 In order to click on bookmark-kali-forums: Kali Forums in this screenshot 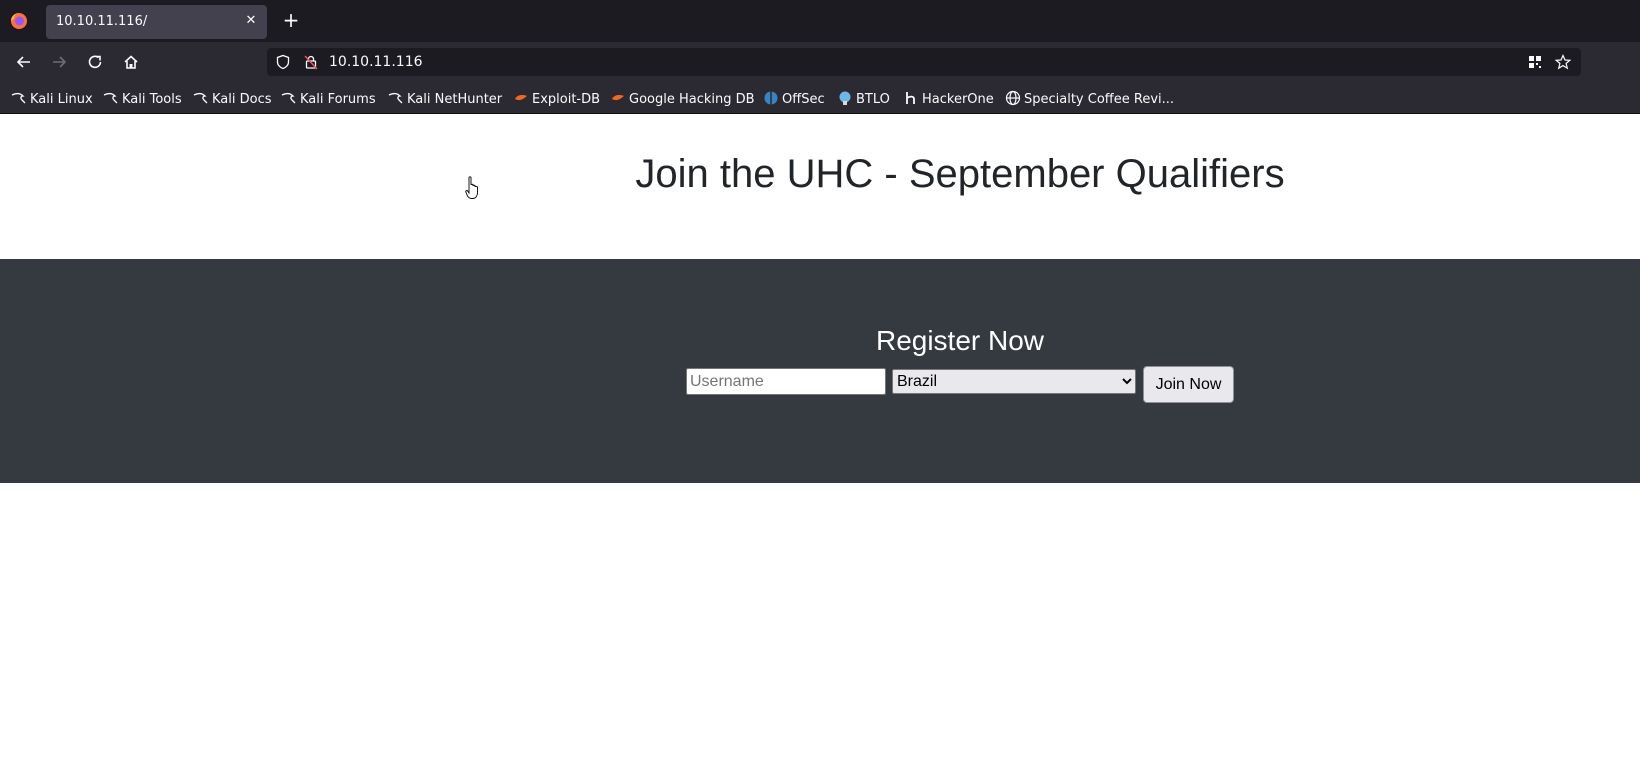, I will do `click(328, 98)`.